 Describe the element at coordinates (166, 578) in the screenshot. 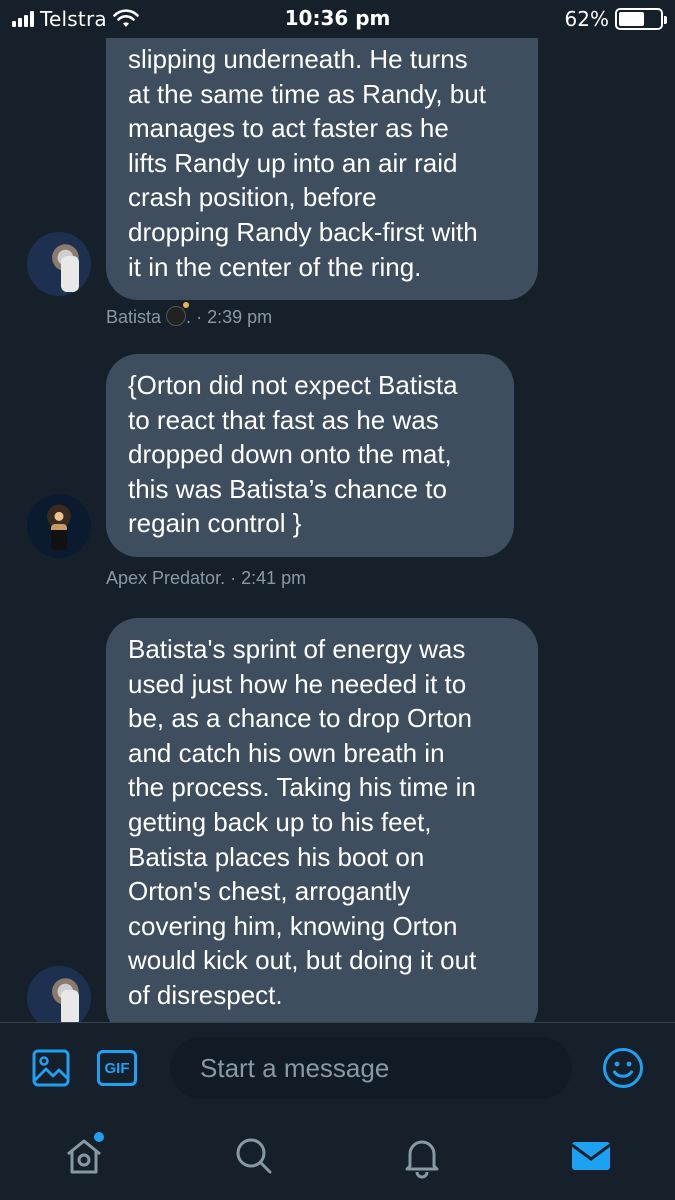

I see `sender-name: Apex Predator.` at that location.